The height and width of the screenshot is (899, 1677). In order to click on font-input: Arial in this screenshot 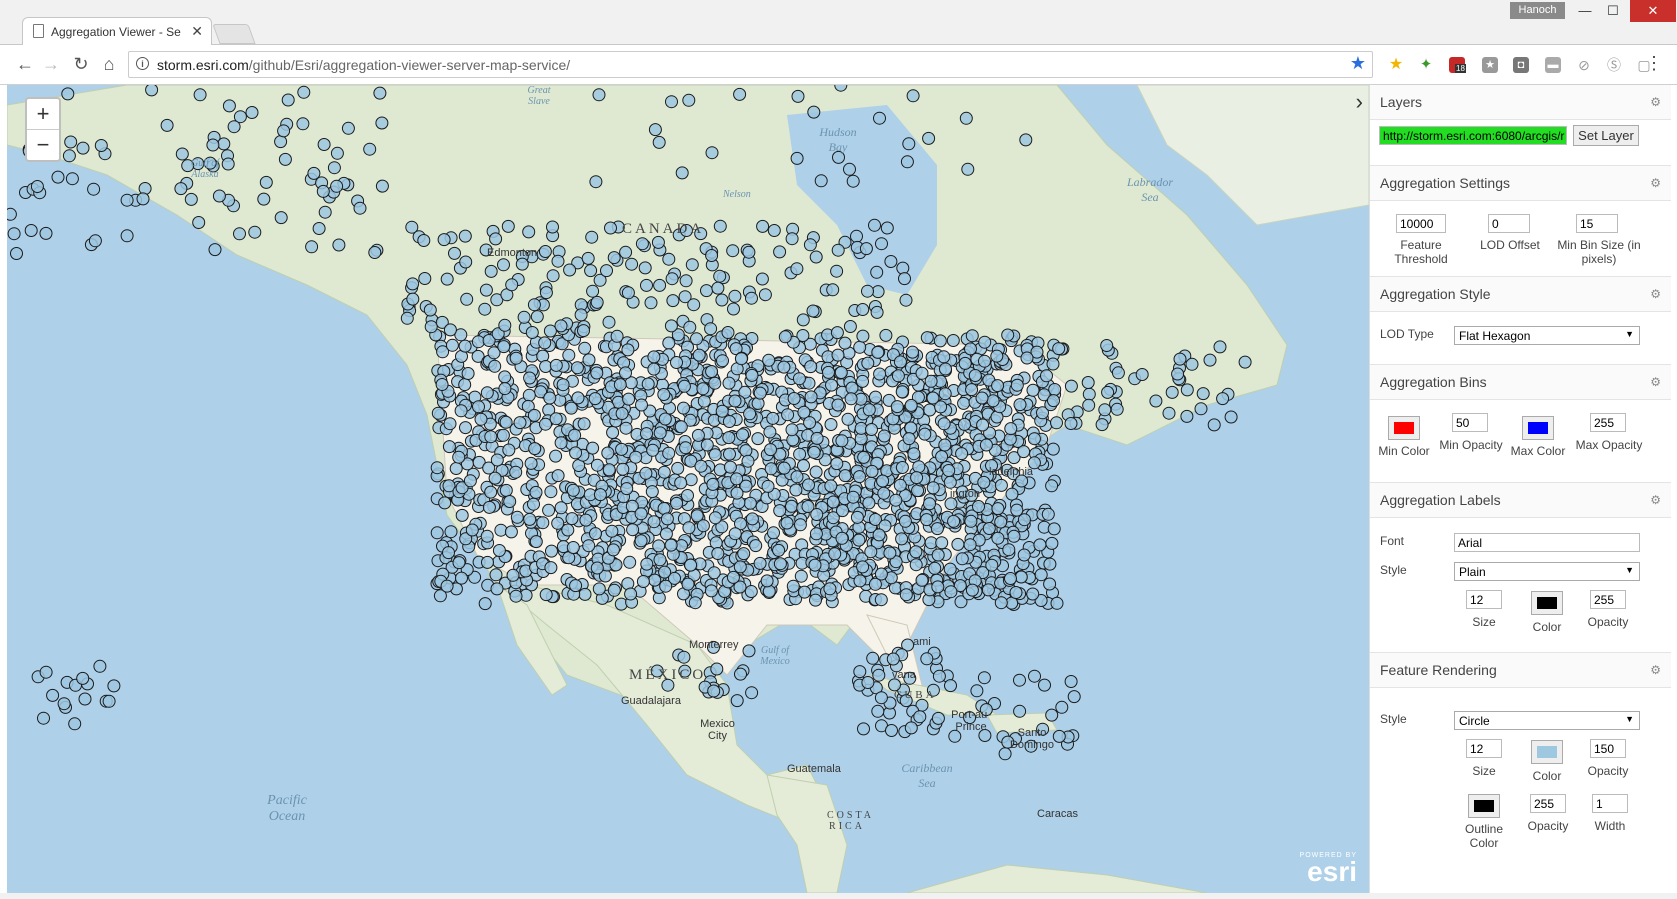, I will do `click(1547, 542)`.